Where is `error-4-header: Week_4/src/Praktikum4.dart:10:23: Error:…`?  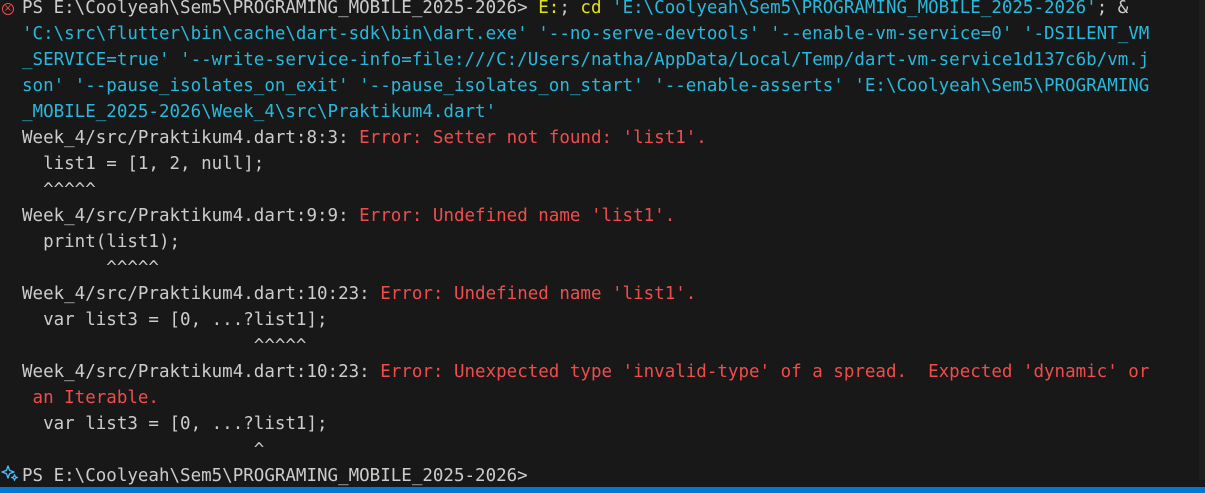
error-4-header: Week_4/src/Praktikum4.dart:10:23: Error:… is located at coordinates (585, 372).